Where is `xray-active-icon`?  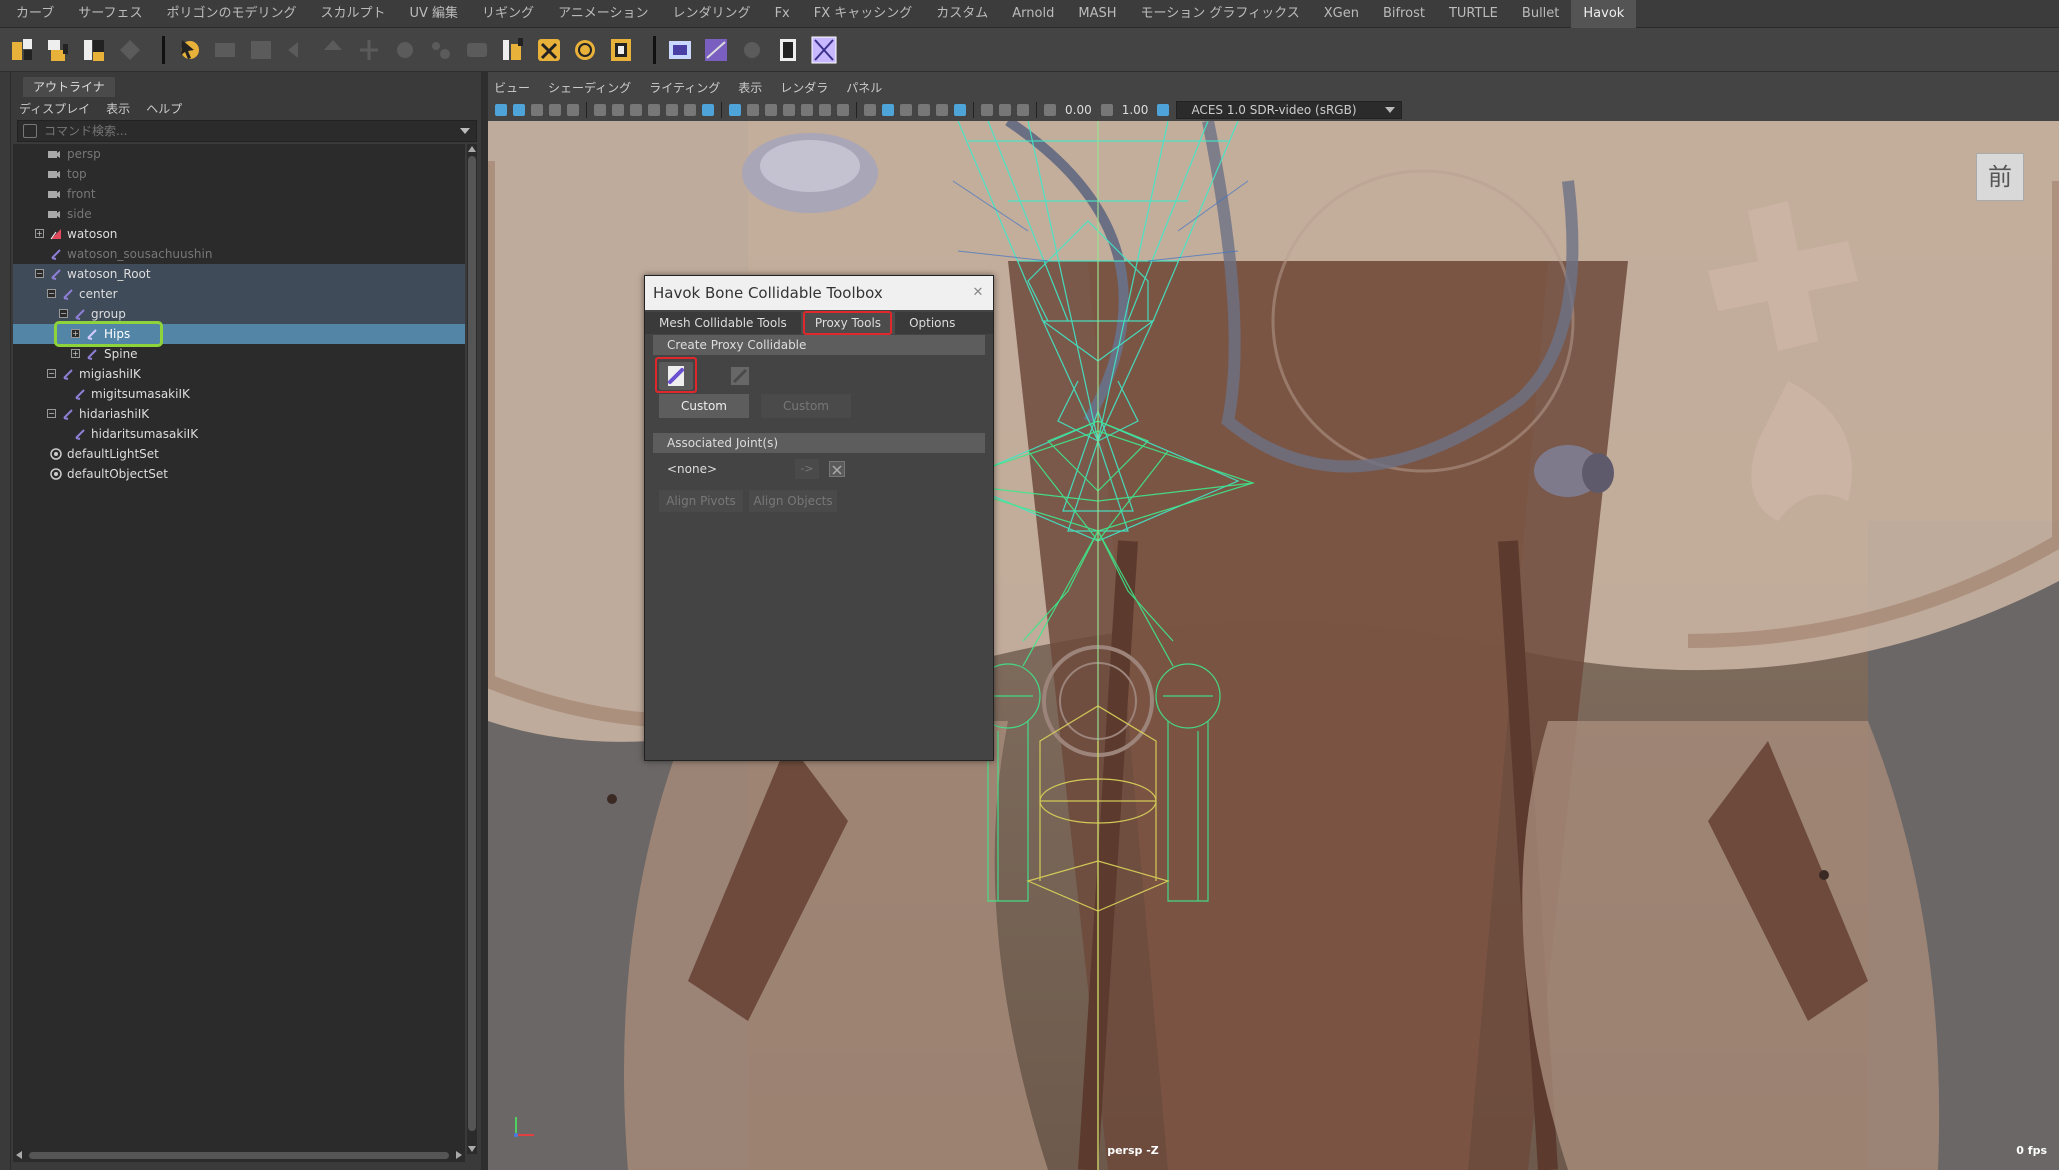
xray-active-icon is located at coordinates (1023, 110).